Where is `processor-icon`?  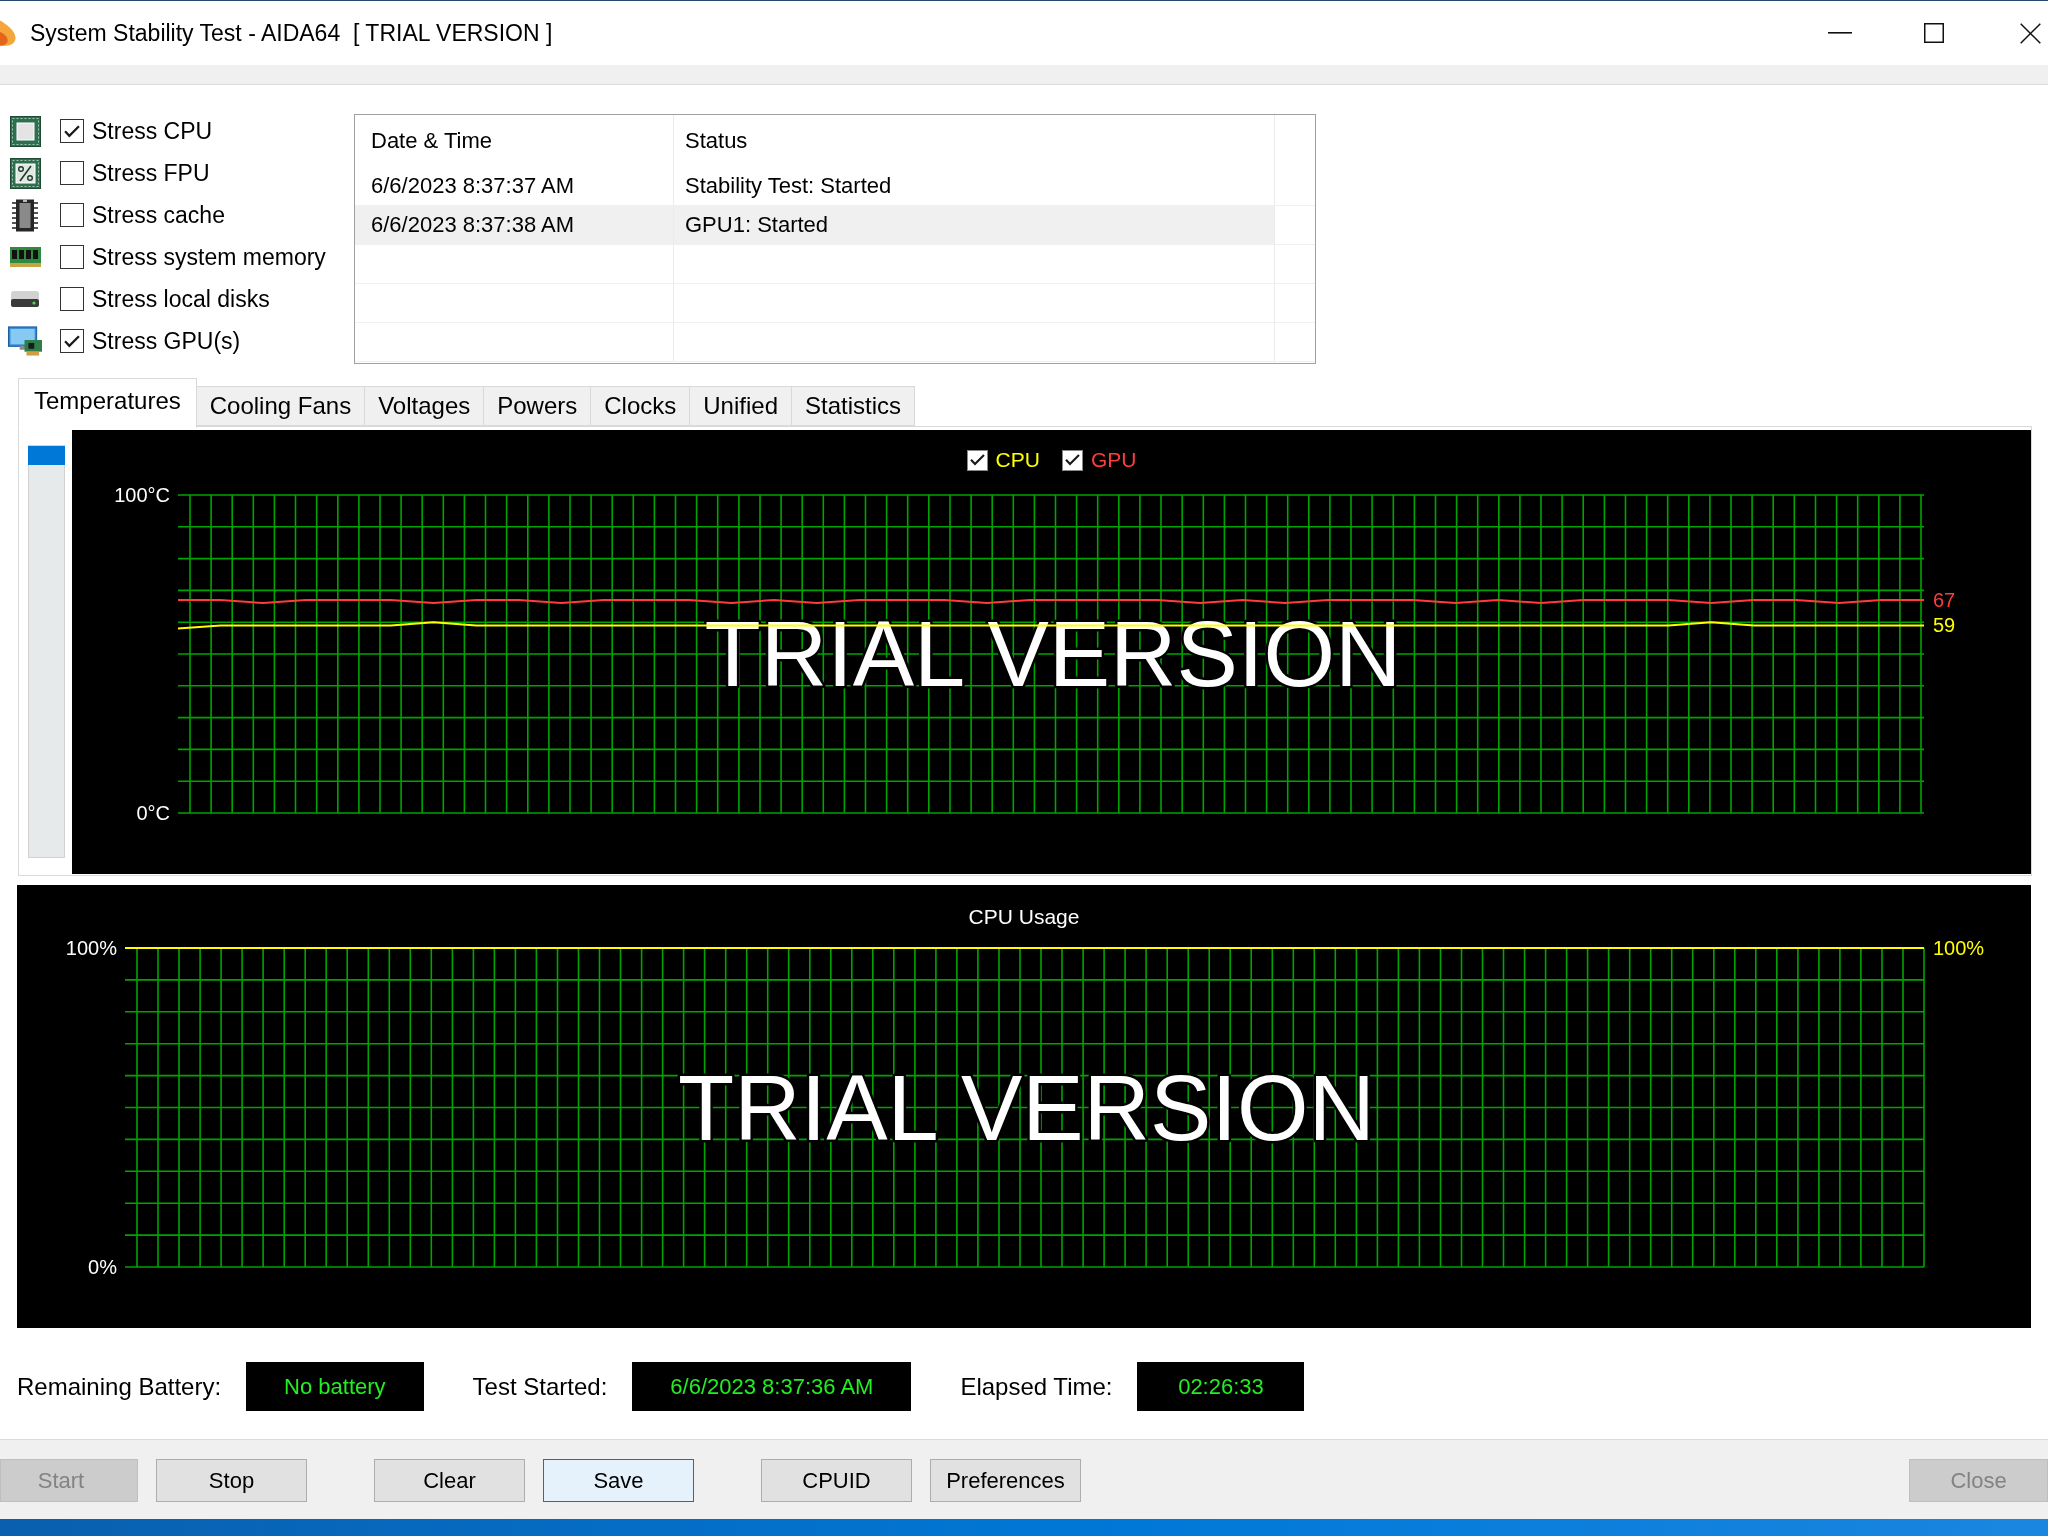 processor-icon is located at coordinates (25, 131).